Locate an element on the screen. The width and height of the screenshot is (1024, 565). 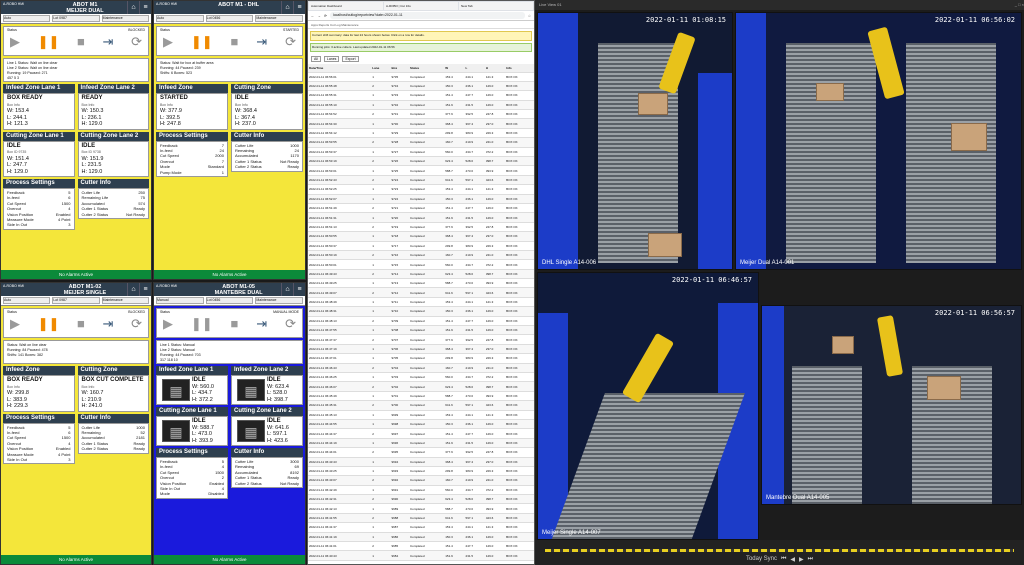
playback-timeline: Today Sync ⏮ ◀ ▶ ⏭ is located at coordinates (779, 552).